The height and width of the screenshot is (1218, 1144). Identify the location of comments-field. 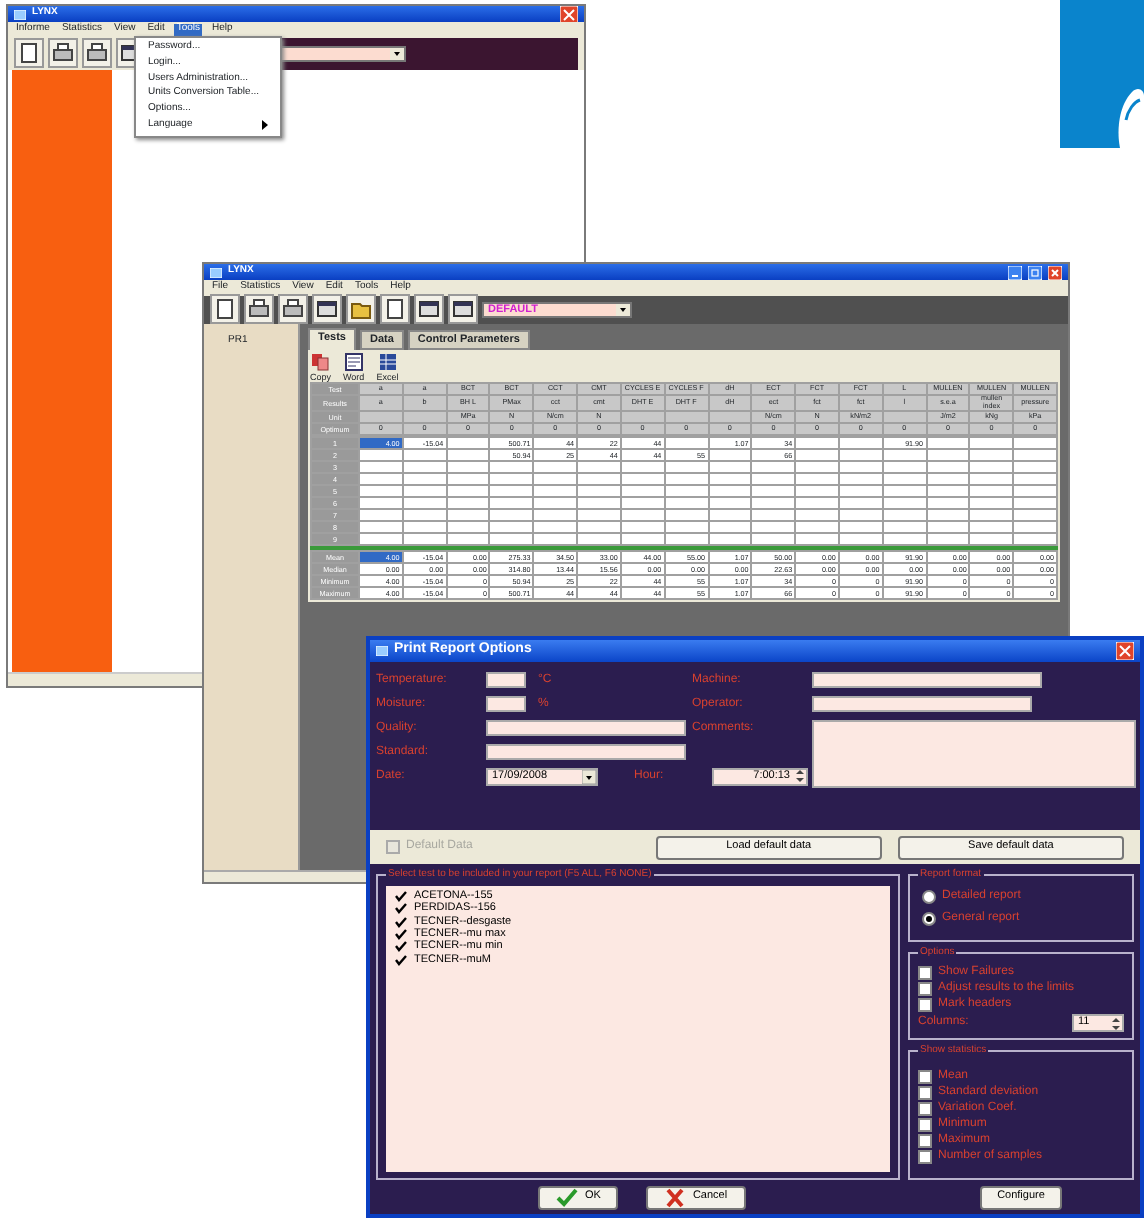
(974, 754).